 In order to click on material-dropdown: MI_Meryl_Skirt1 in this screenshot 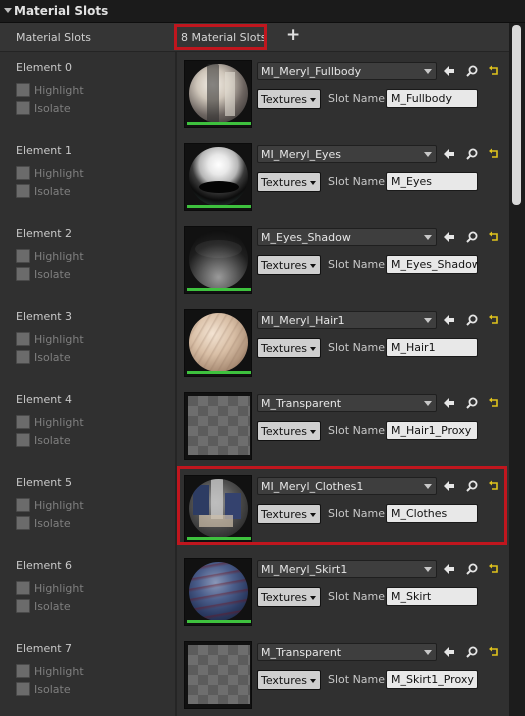, I will do `click(347, 569)`.